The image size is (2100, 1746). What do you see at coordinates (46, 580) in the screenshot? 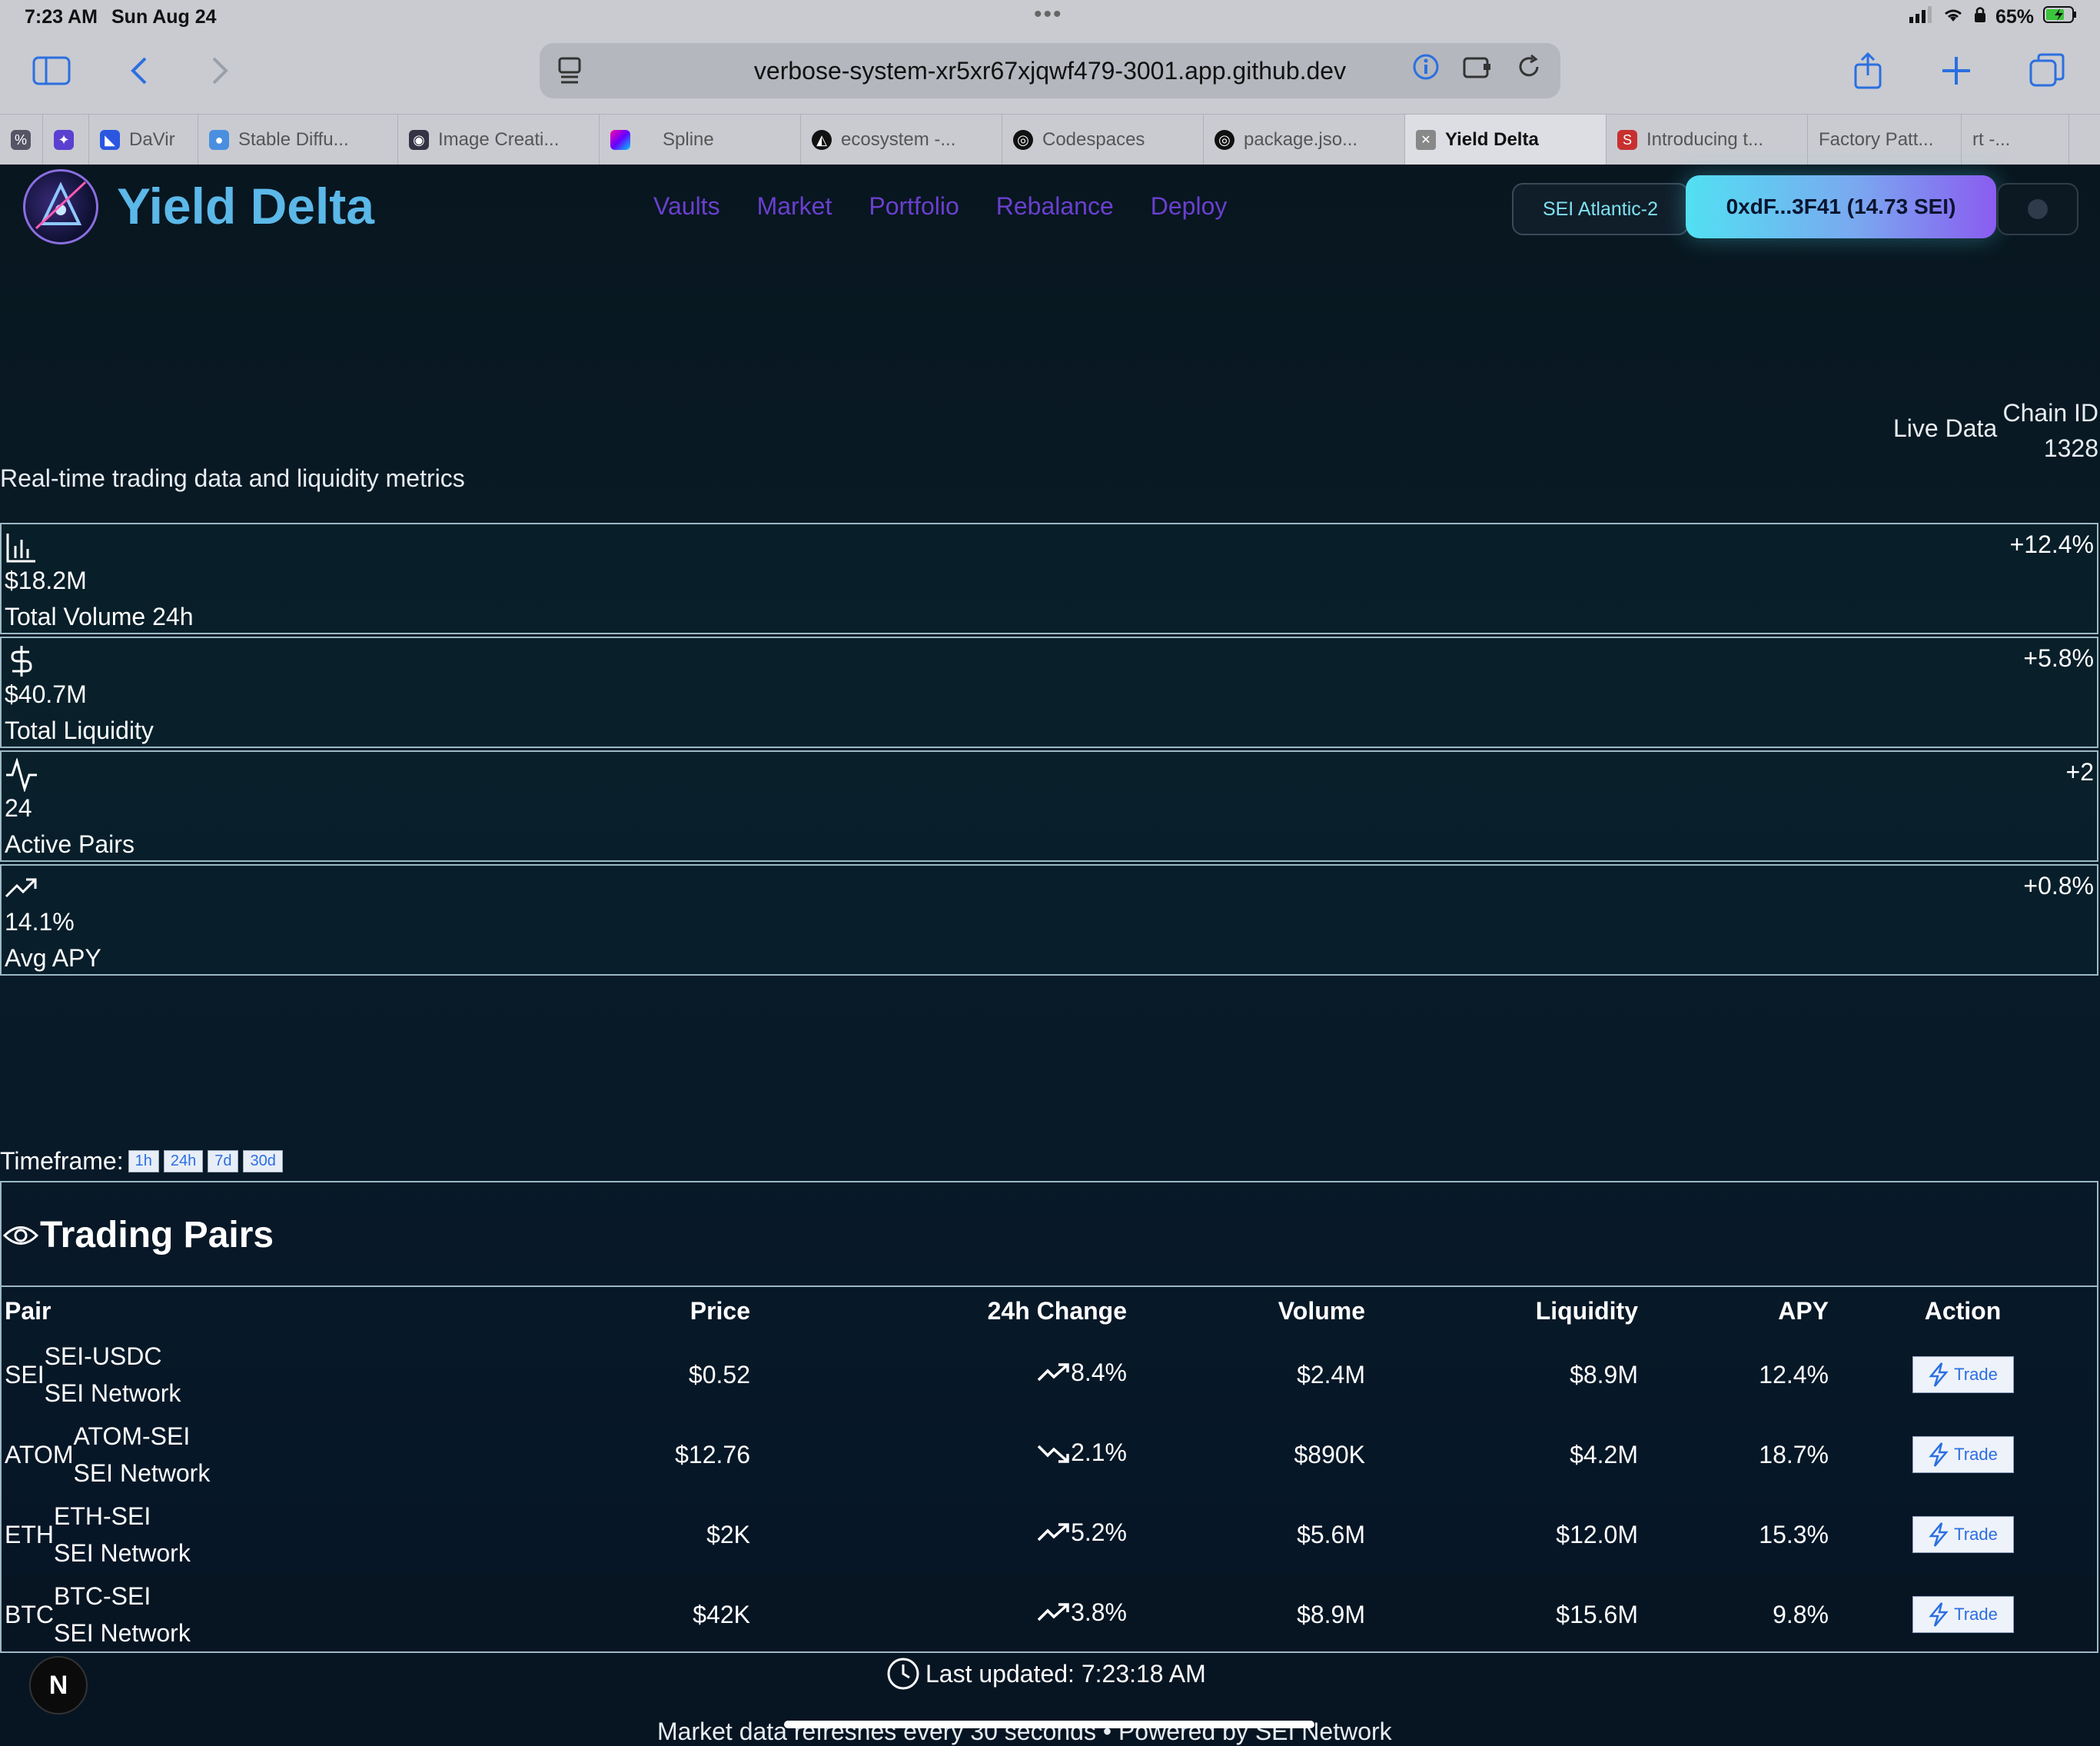
I see `metric-value: $18.2M` at bounding box center [46, 580].